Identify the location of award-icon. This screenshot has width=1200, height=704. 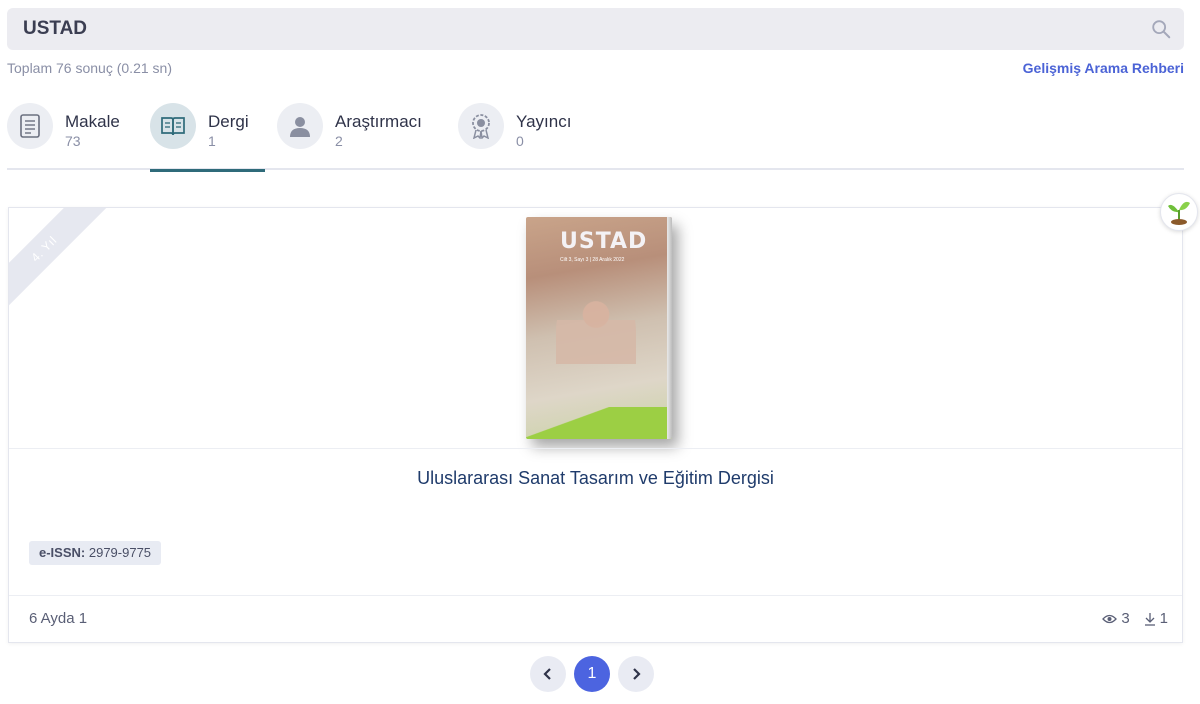
(481, 126).